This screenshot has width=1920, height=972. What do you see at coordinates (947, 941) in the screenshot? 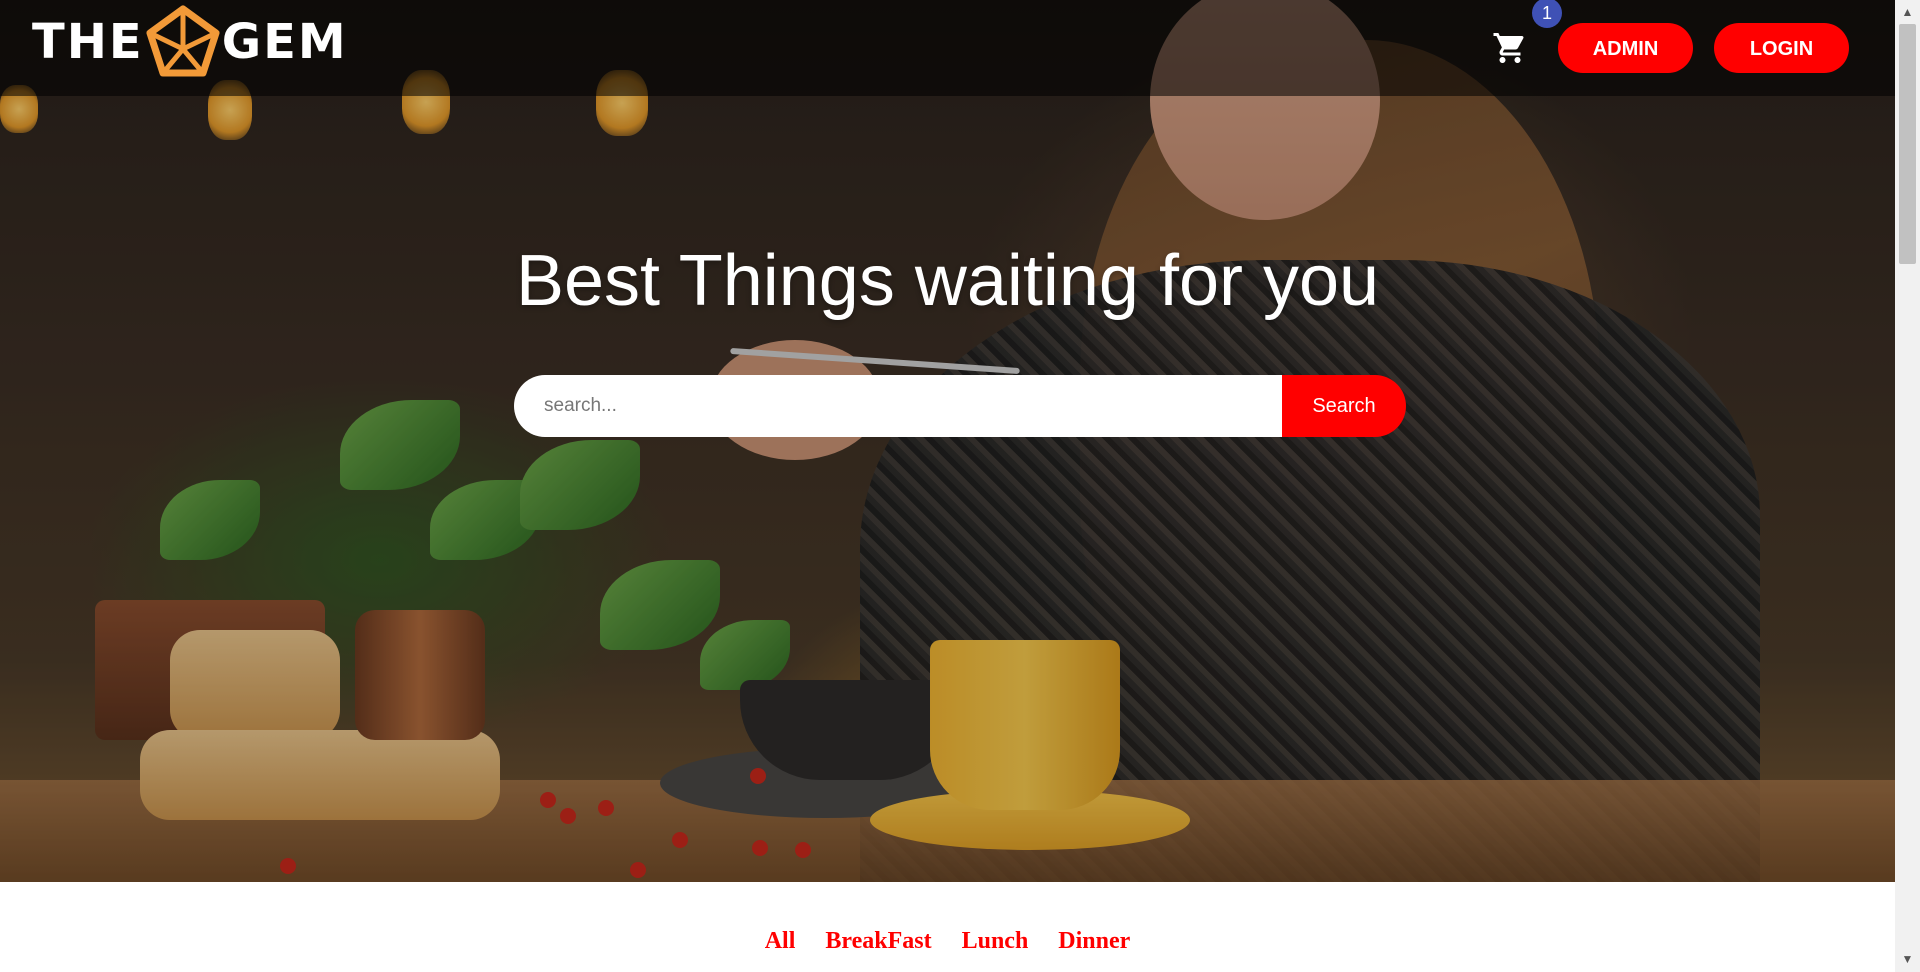
I see `category-filter: All BreakFast Lunch Dinner` at bounding box center [947, 941].